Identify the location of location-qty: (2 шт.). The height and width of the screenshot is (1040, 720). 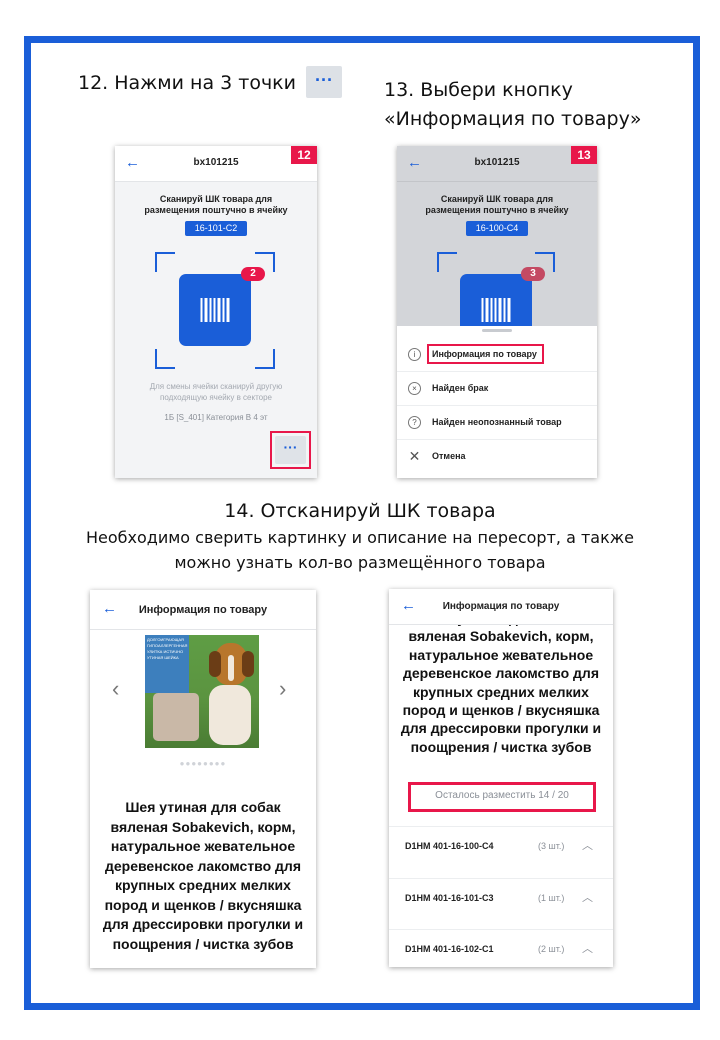
(551, 949).